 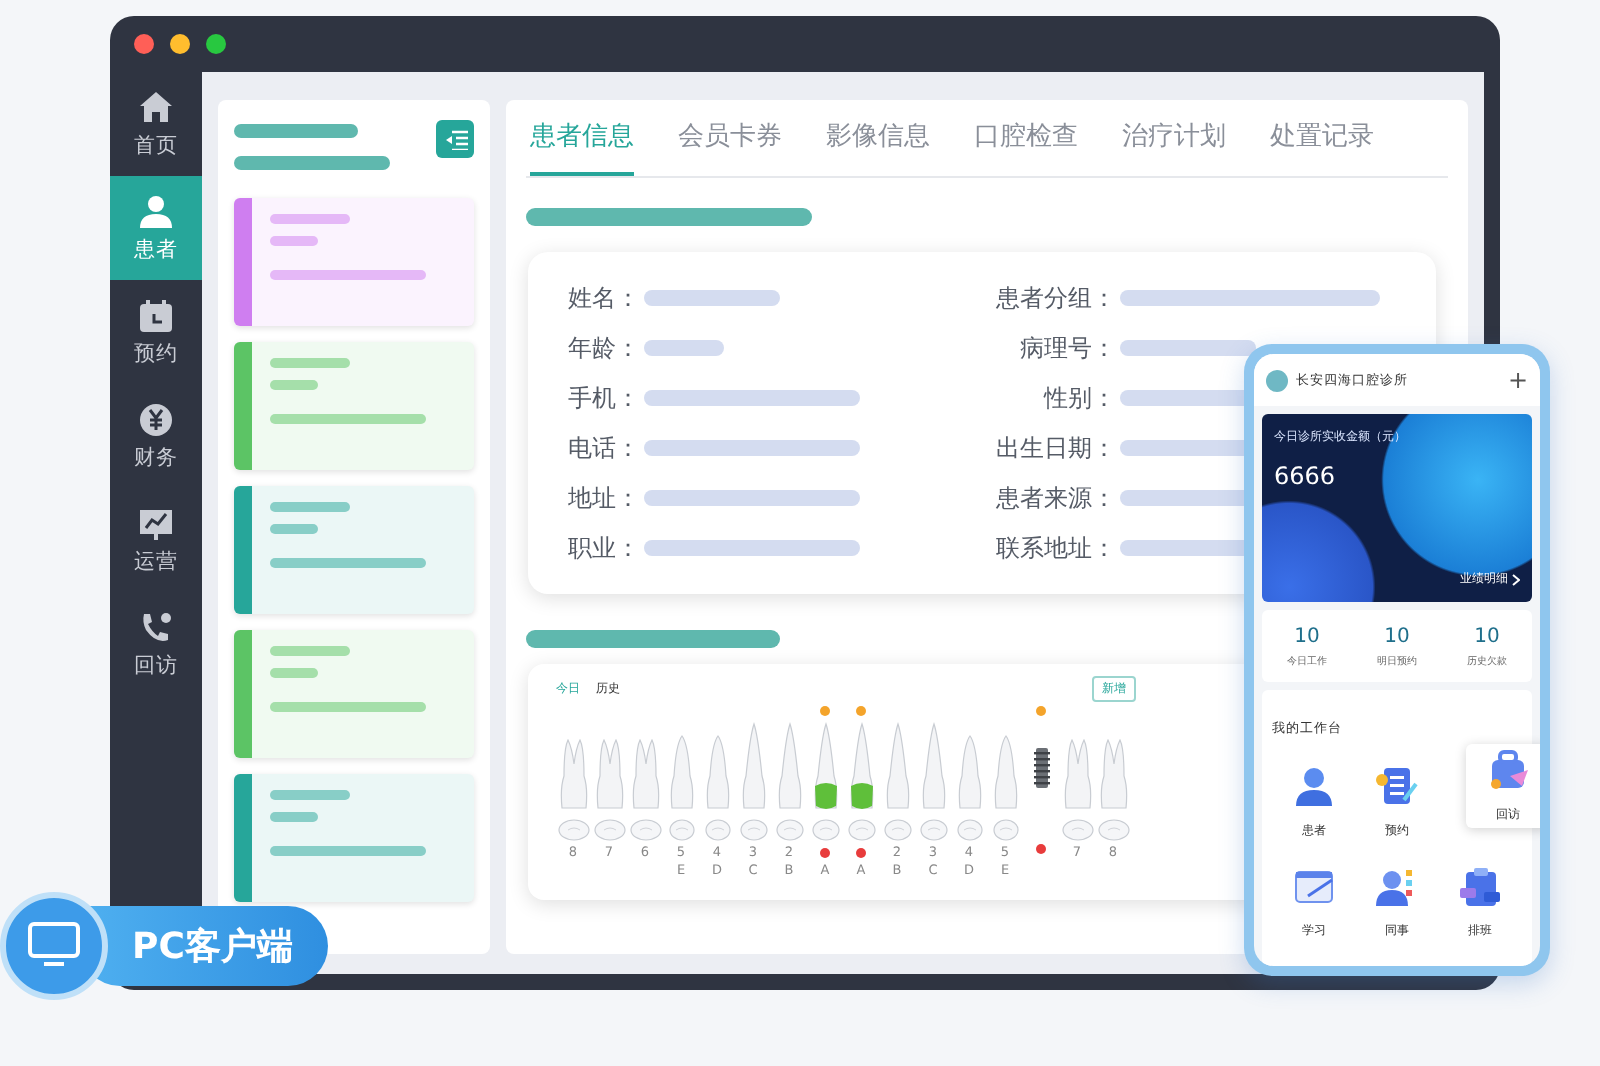 I want to click on chart-icon, so click(x=156, y=523).